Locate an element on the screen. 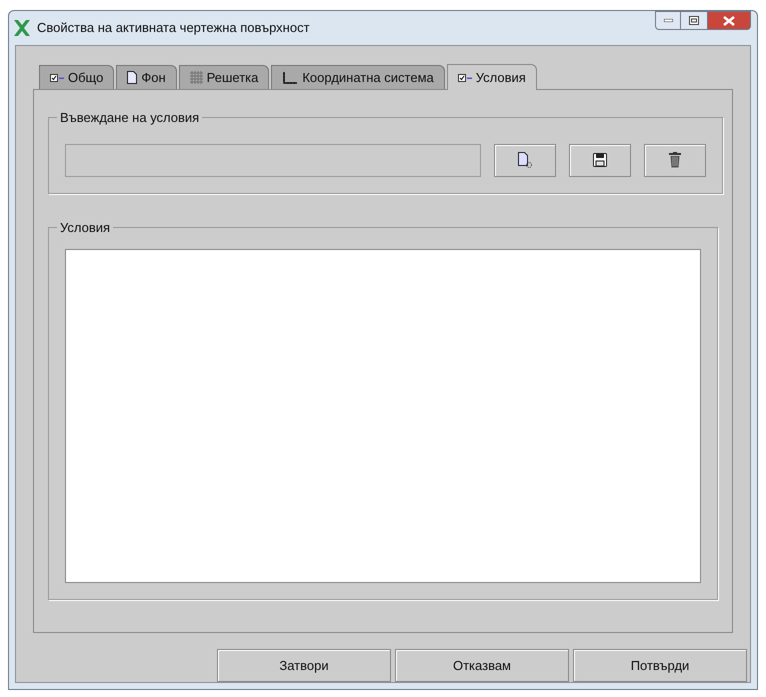 The height and width of the screenshot is (697, 766). trash-icon is located at coordinates (675, 160).